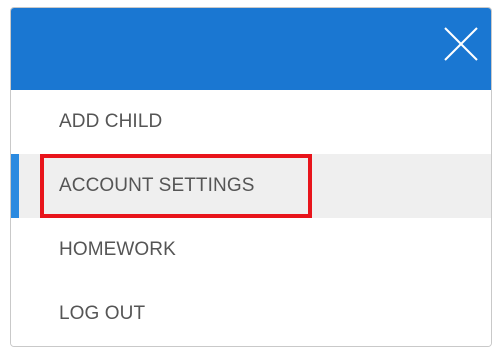 This screenshot has height=347, width=499. What do you see at coordinates (102, 313) in the screenshot?
I see `menu-item-label: LOG OUT` at bounding box center [102, 313].